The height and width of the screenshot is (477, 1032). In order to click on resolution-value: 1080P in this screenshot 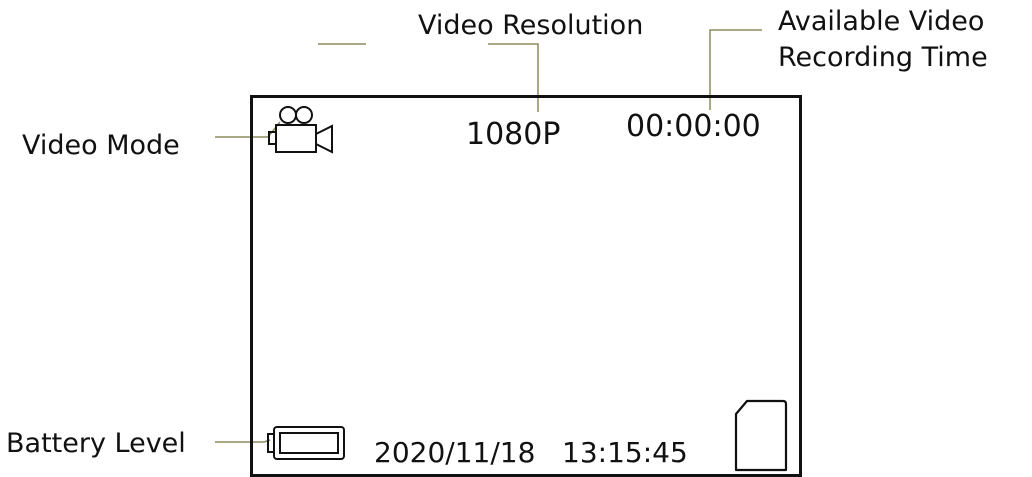, I will do `click(513, 134)`.